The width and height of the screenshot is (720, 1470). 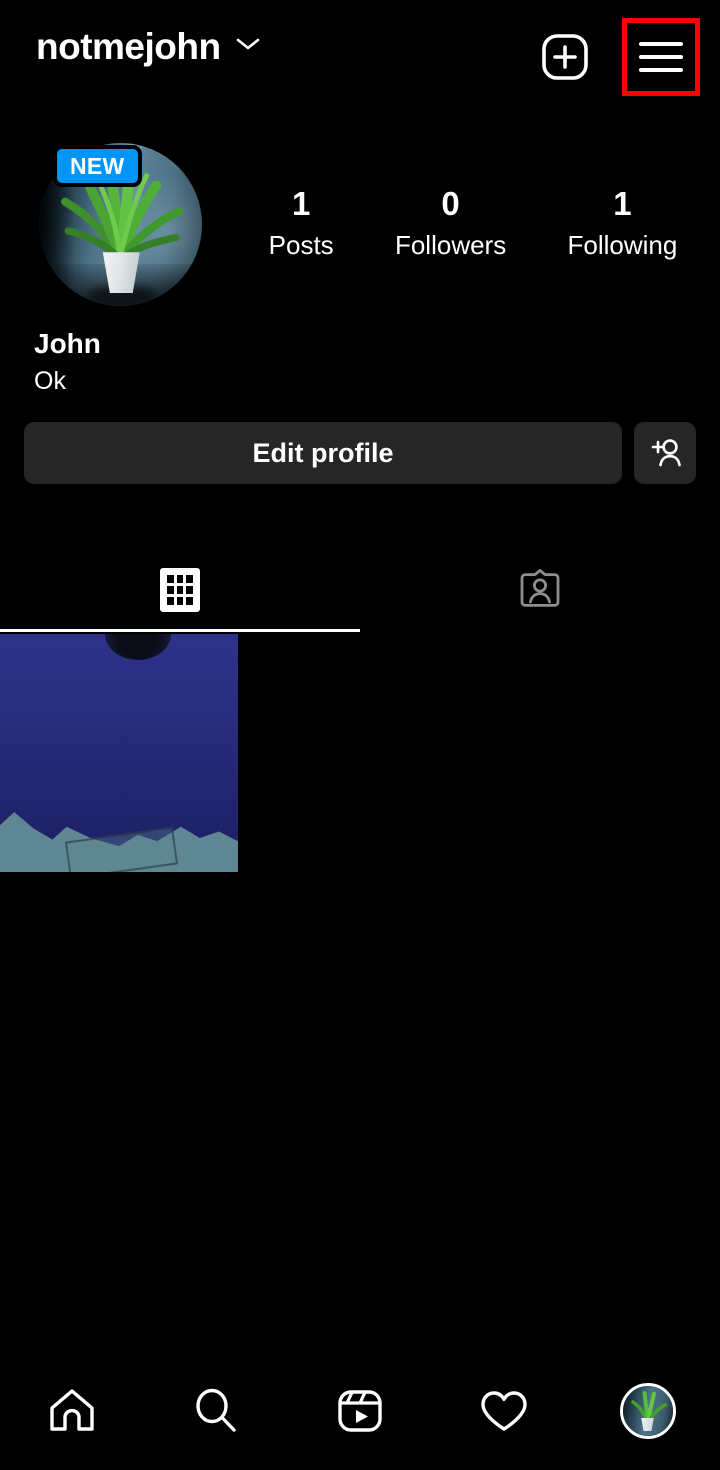 I want to click on grid-icon, so click(x=180, y=590).